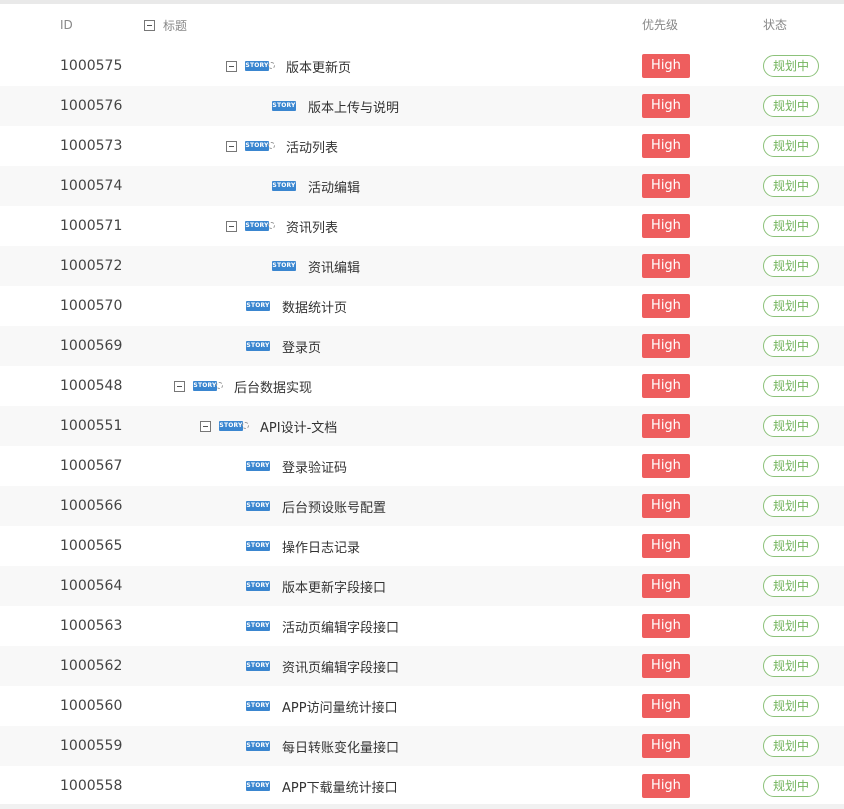 The image size is (844, 809). Describe the element at coordinates (91, 506) in the screenshot. I see `row-id: 1000566` at that location.